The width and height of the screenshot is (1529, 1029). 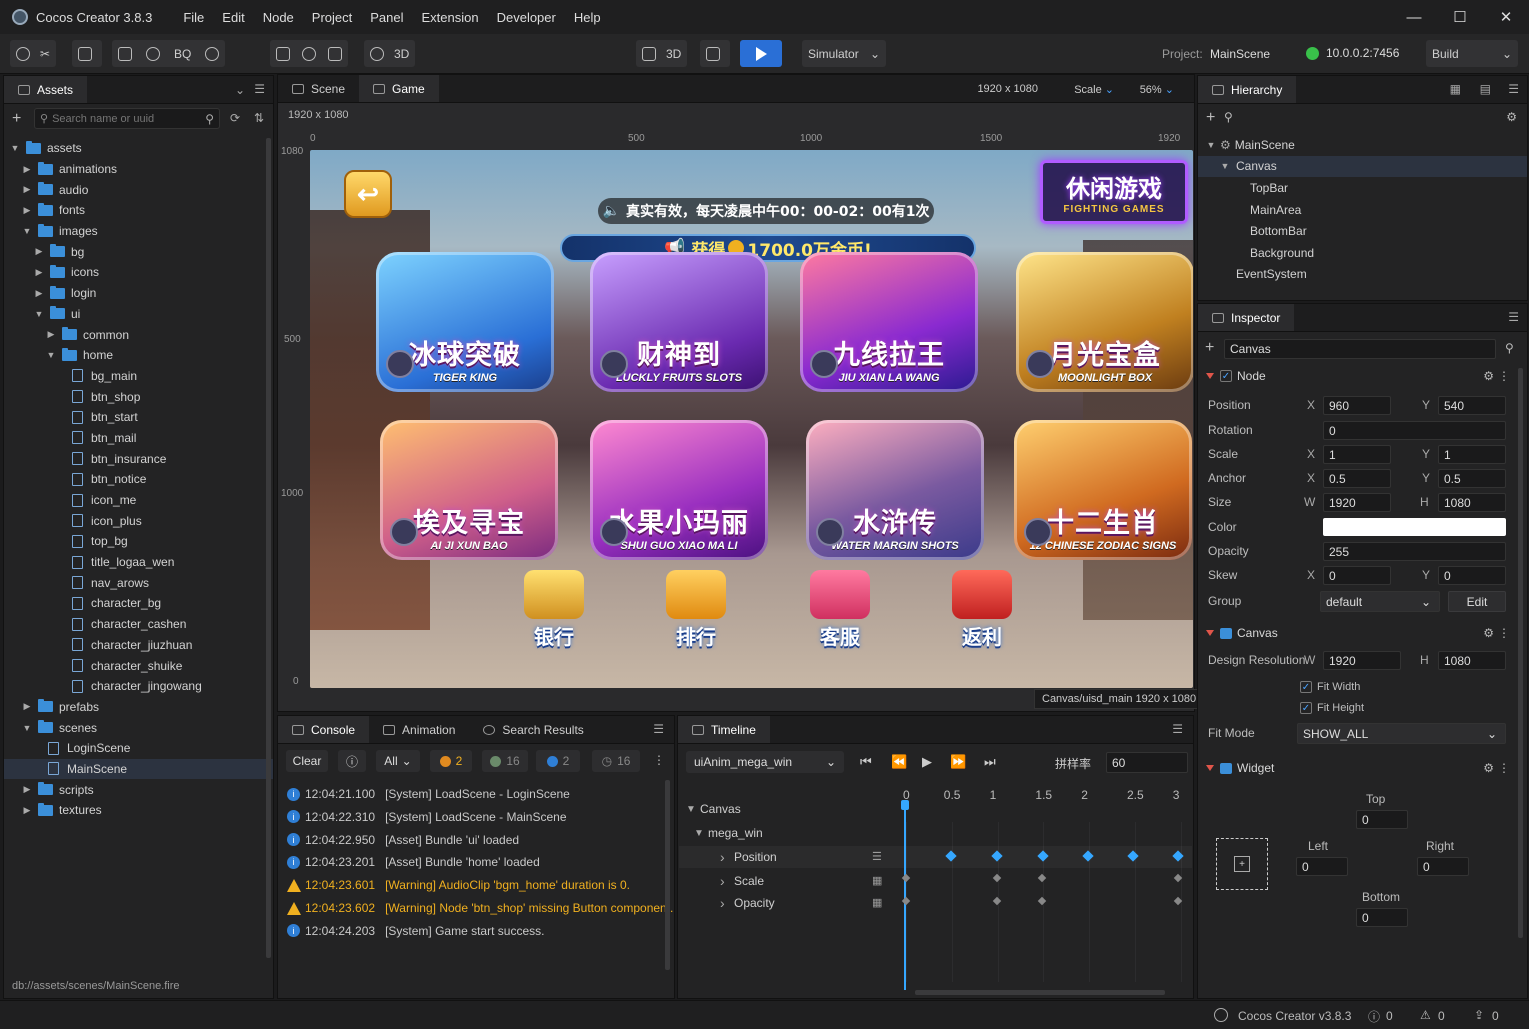 I want to click on sort-icon: ⇅, so click(x=259, y=118).